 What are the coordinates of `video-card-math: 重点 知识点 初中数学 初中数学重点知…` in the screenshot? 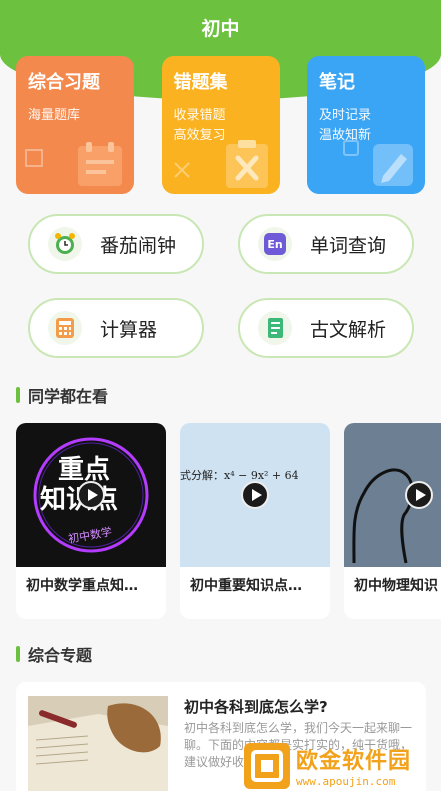 It's located at (91, 521).